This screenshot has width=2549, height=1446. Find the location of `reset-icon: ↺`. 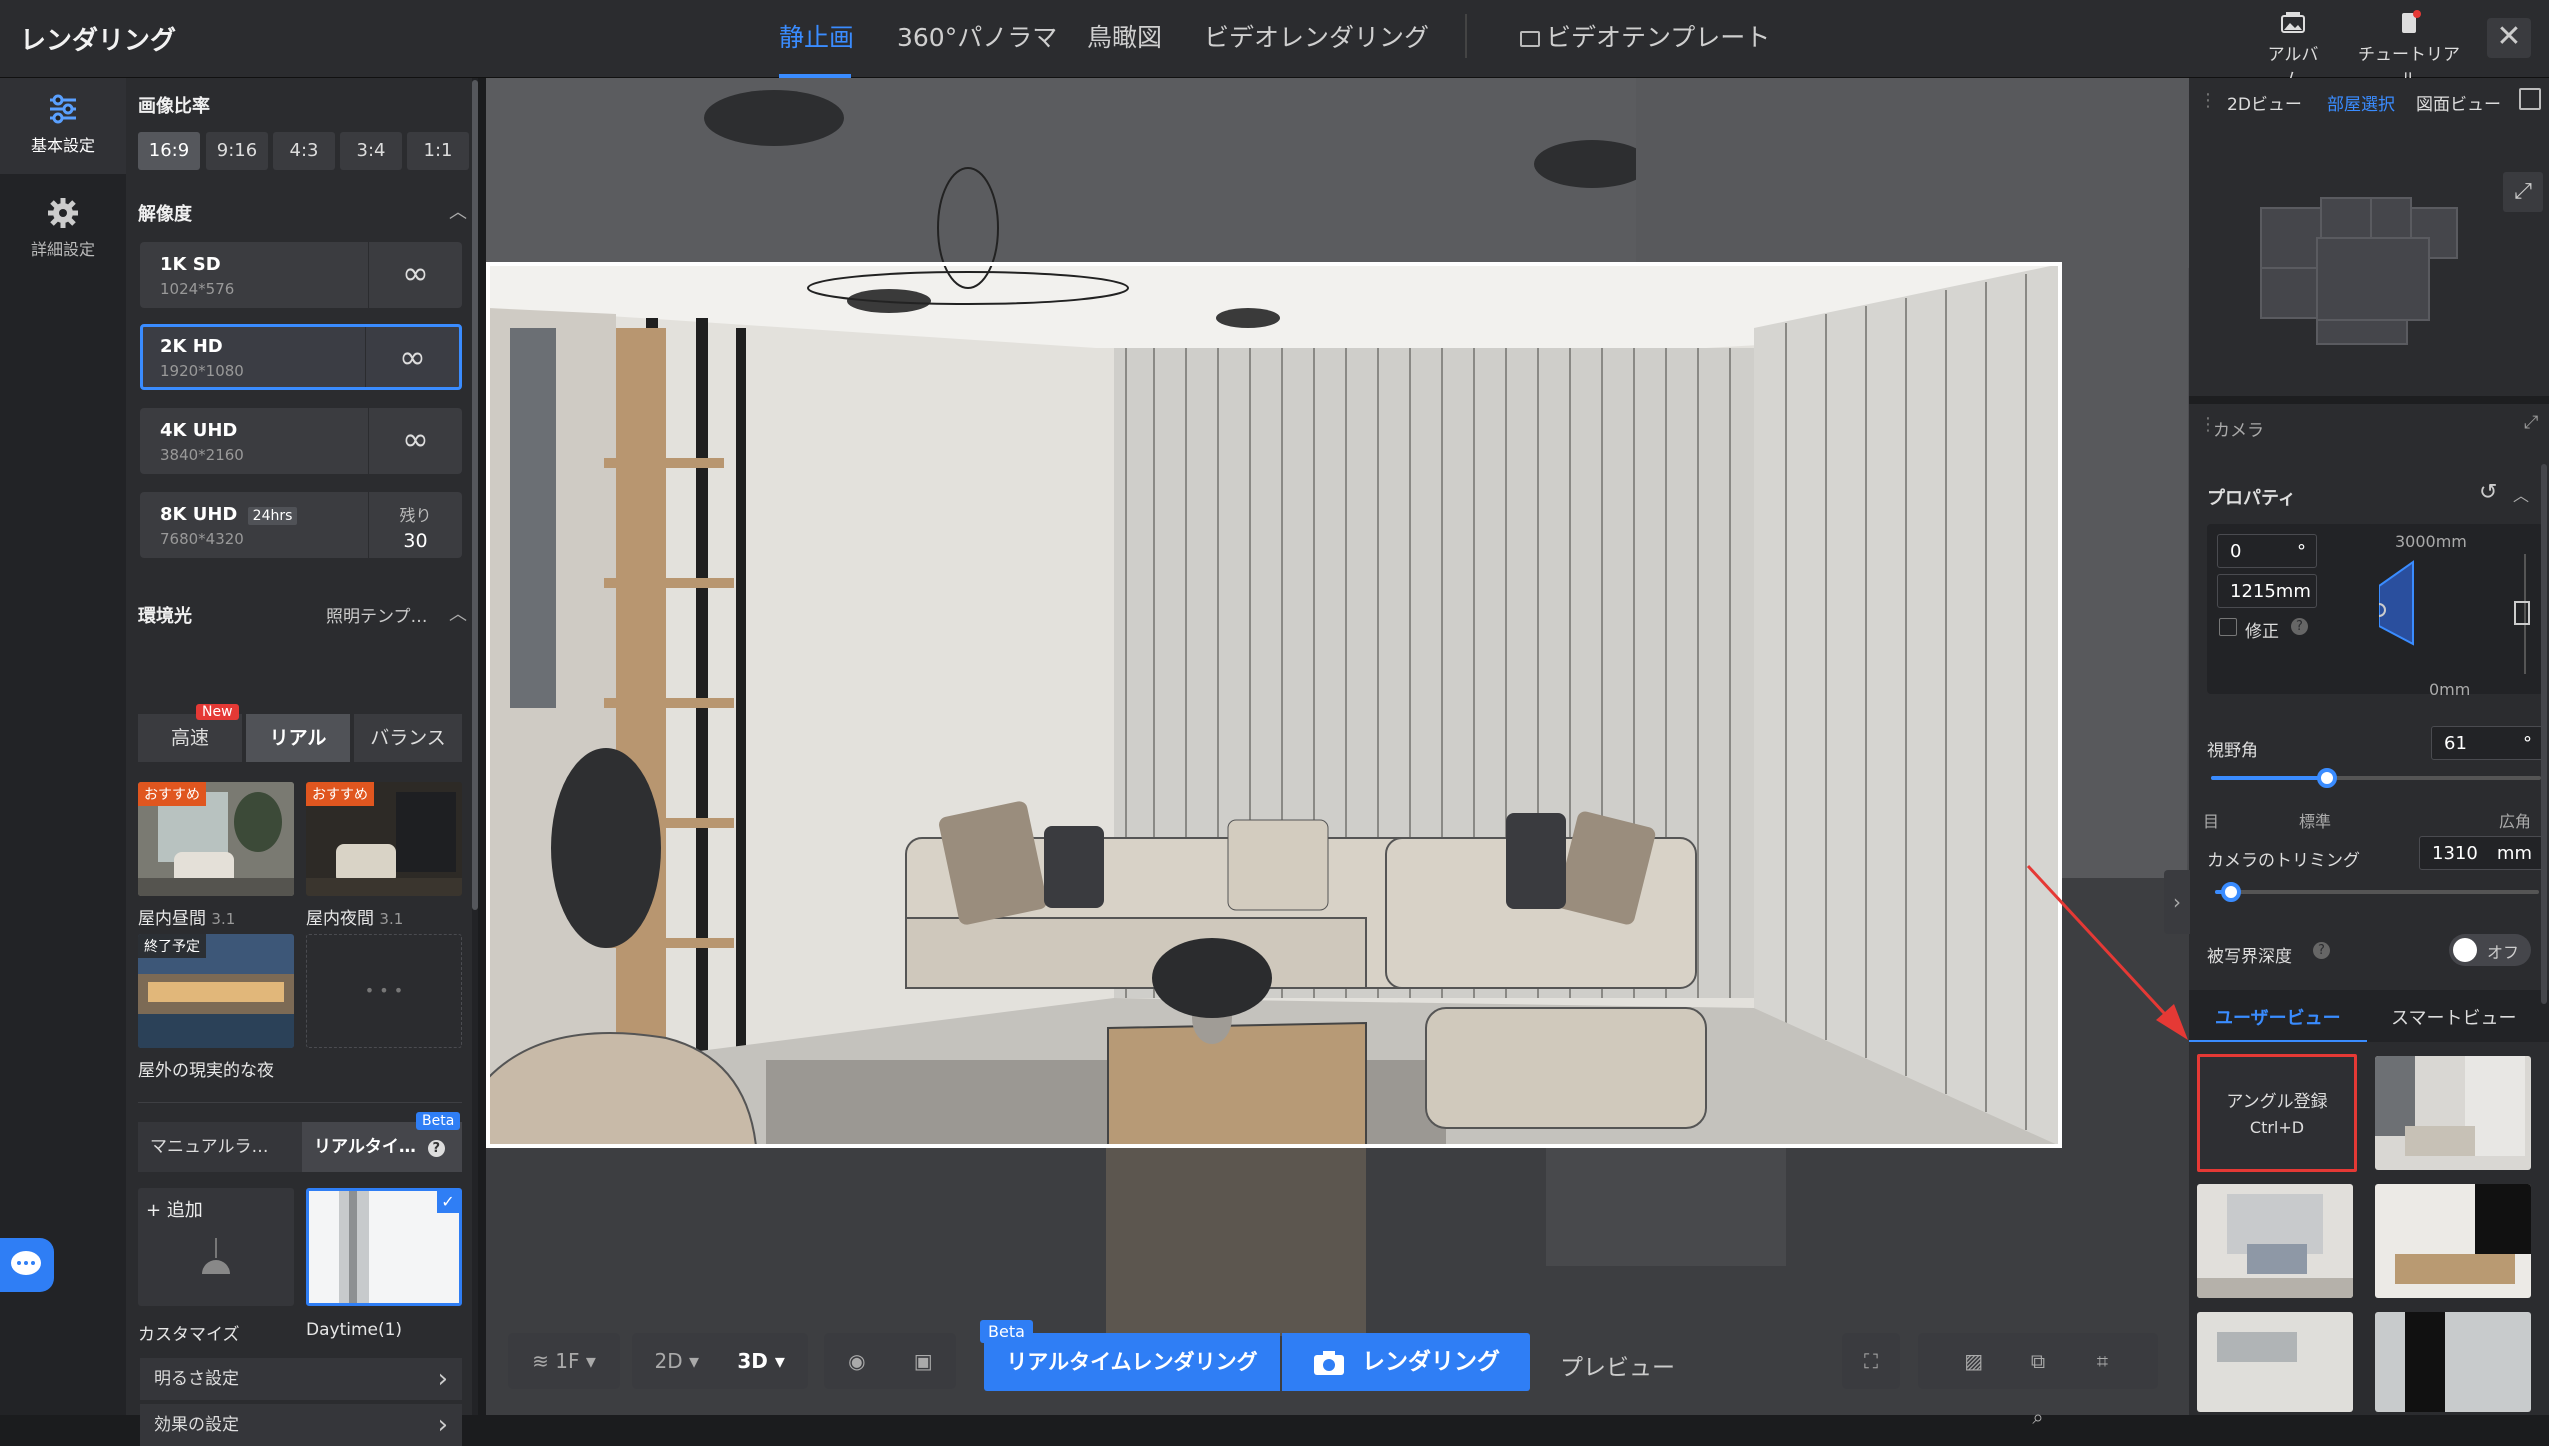

reset-icon: ↺ is located at coordinates (2488, 492).